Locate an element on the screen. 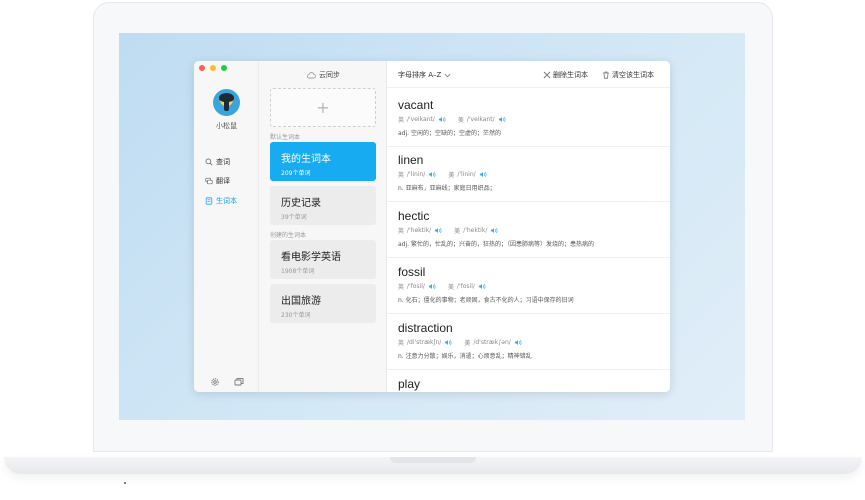  zoom-window-button is located at coordinates (224, 68).